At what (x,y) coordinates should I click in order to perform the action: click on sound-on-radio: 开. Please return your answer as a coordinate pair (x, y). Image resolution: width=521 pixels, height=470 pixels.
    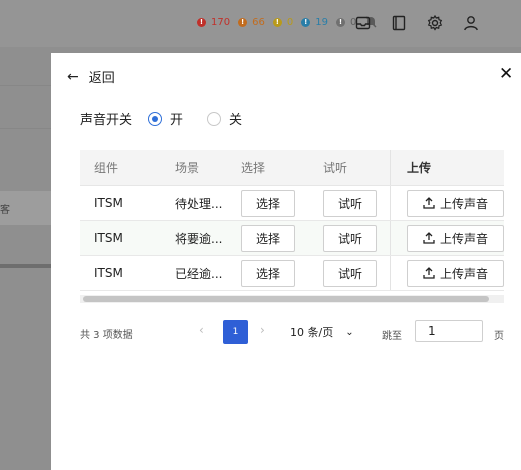
    Looking at the image, I should click on (165, 118).